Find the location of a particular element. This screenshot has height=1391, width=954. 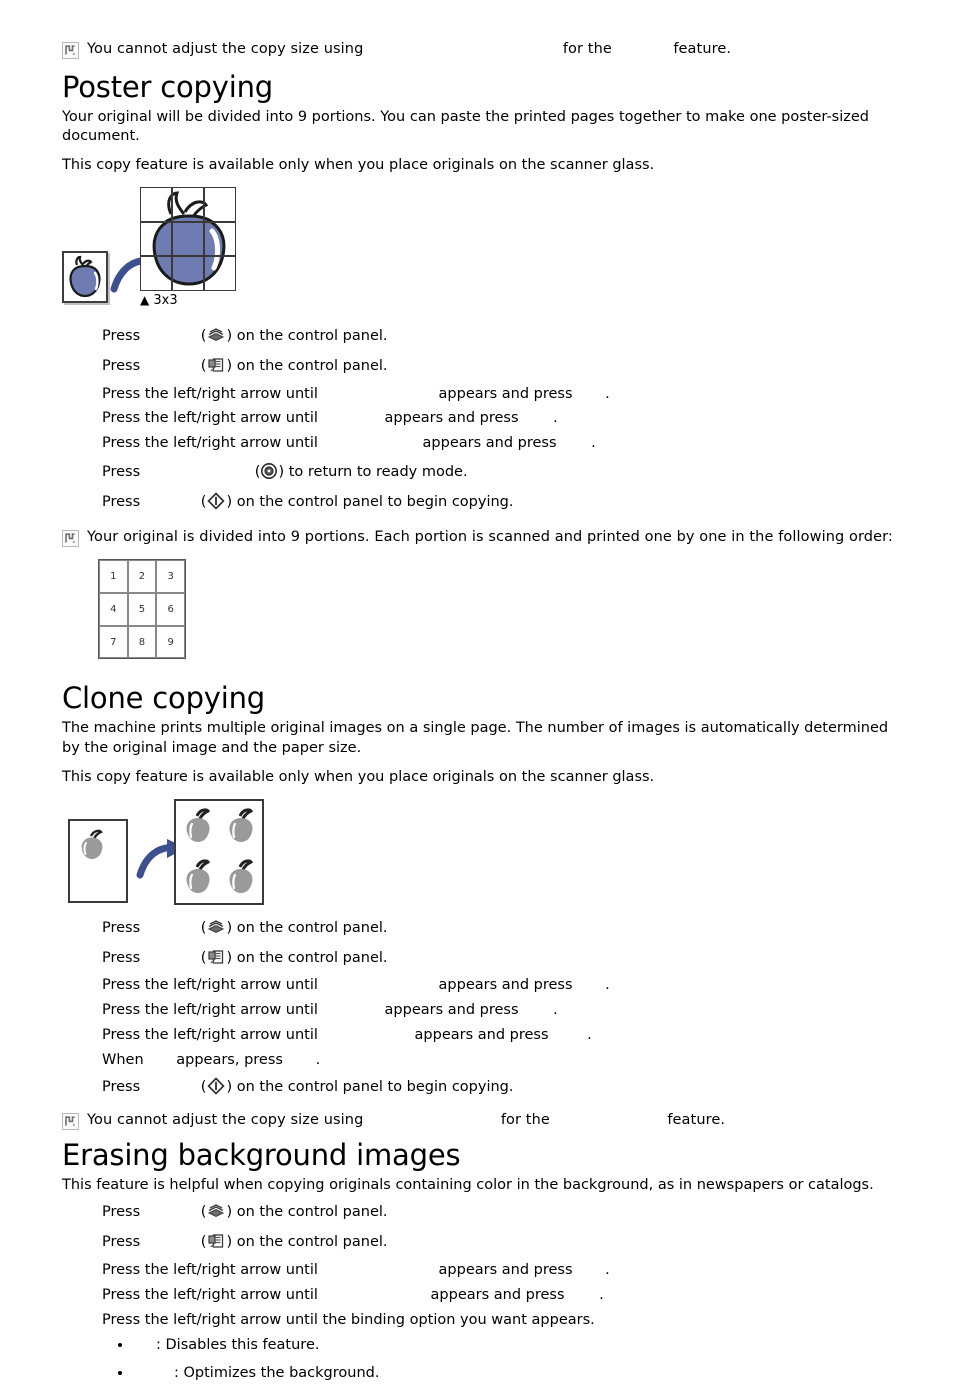

clone-output-page is located at coordinates (219, 851).